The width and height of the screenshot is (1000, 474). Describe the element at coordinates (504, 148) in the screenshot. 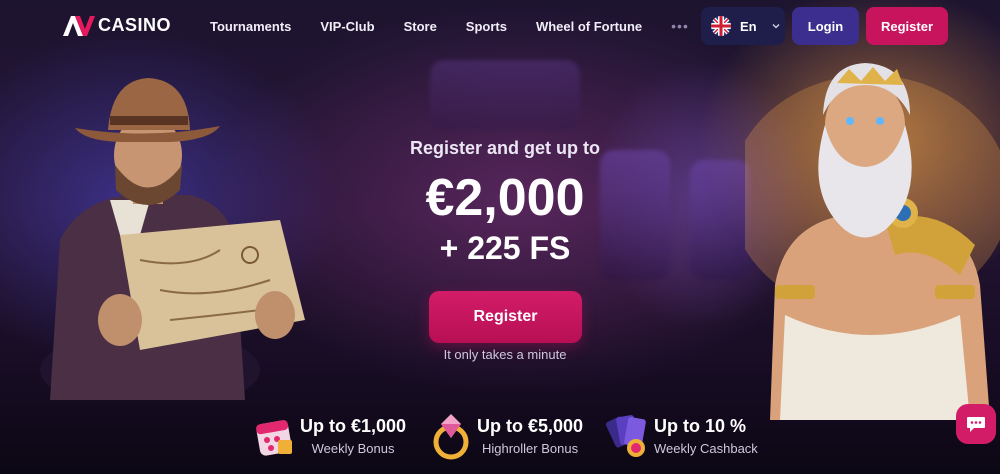

I see `hero-subtitle: Register and get up to` at that location.